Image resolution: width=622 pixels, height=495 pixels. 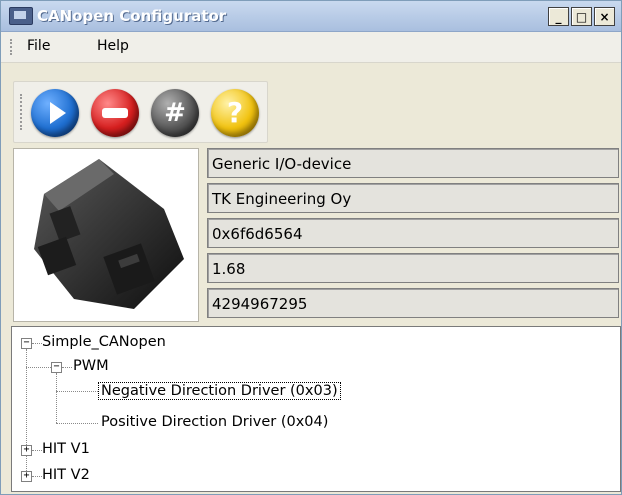 What do you see at coordinates (413, 198) in the screenshot?
I see `vendor-field: TK Engineering Oy` at bounding box center [413, 198].